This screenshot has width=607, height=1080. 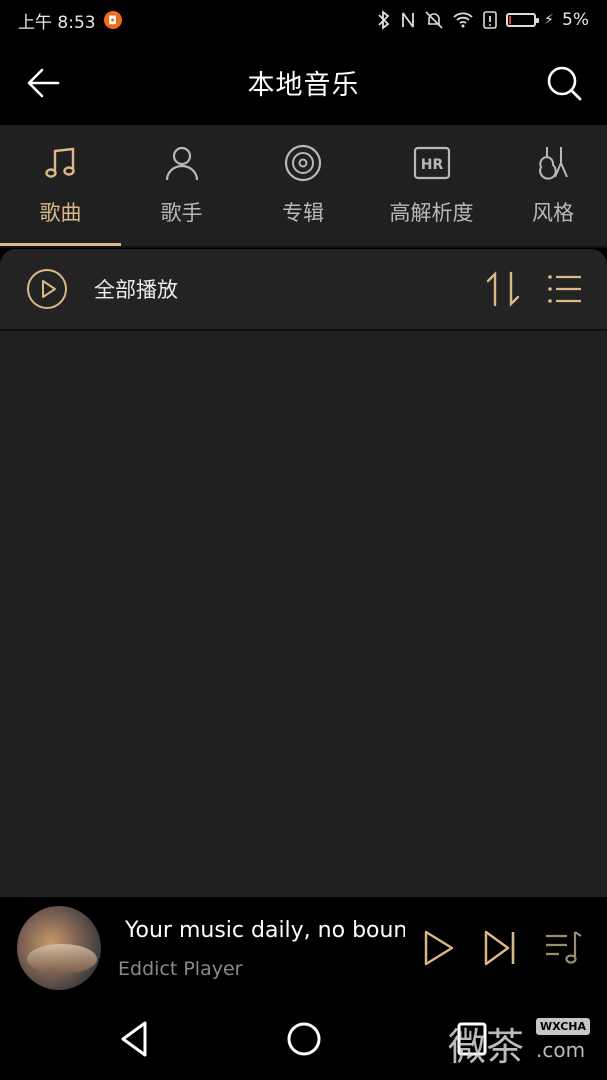 I want to click on hr-badge-icon: HR, so click(x=431, y=163).